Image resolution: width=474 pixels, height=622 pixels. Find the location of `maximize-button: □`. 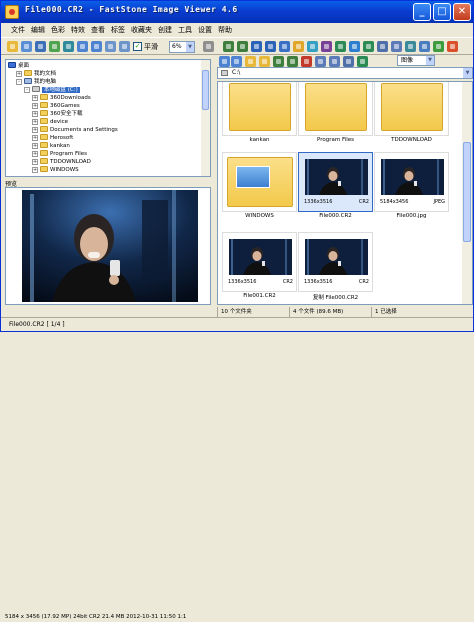

maximize-button: □ is located at coordinates (442, 12).